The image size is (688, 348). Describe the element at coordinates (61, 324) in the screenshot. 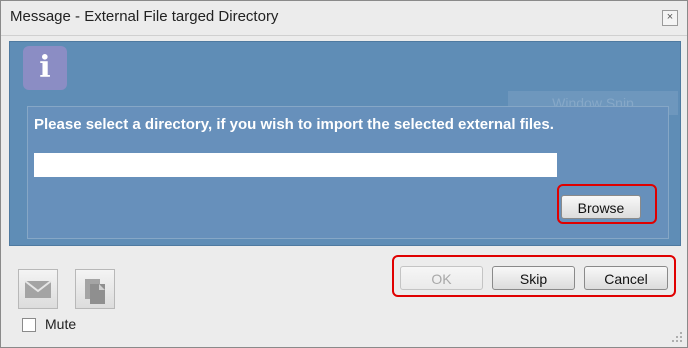

I see `mute-label: Mute` at that location.